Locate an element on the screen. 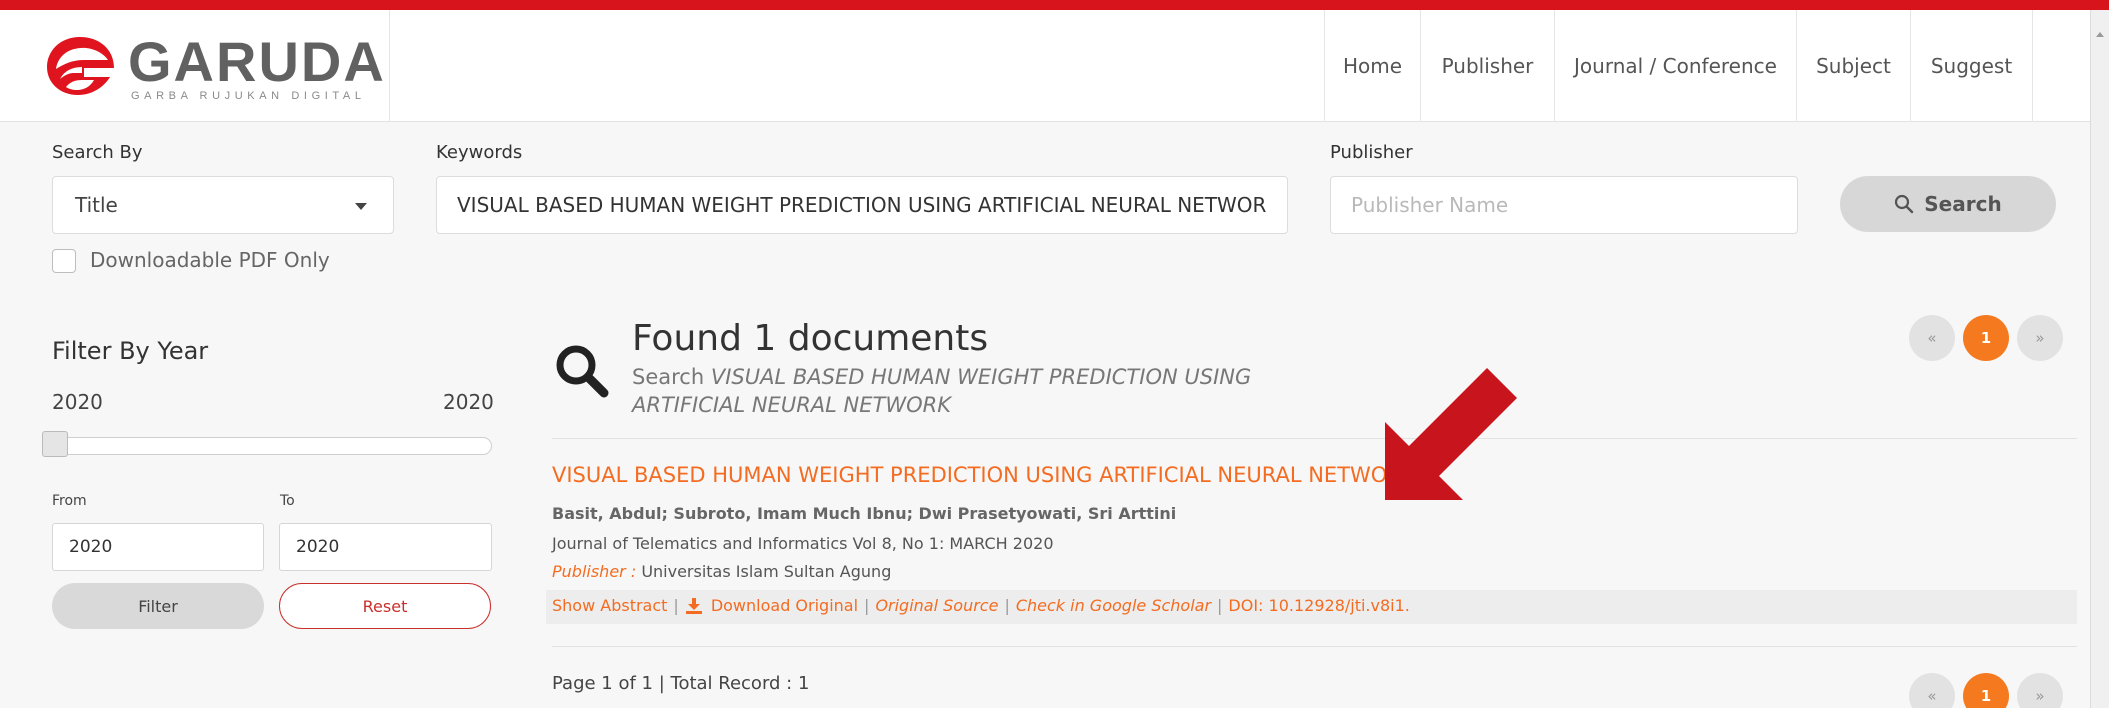  year-slider is located at coordinates (272, 446).